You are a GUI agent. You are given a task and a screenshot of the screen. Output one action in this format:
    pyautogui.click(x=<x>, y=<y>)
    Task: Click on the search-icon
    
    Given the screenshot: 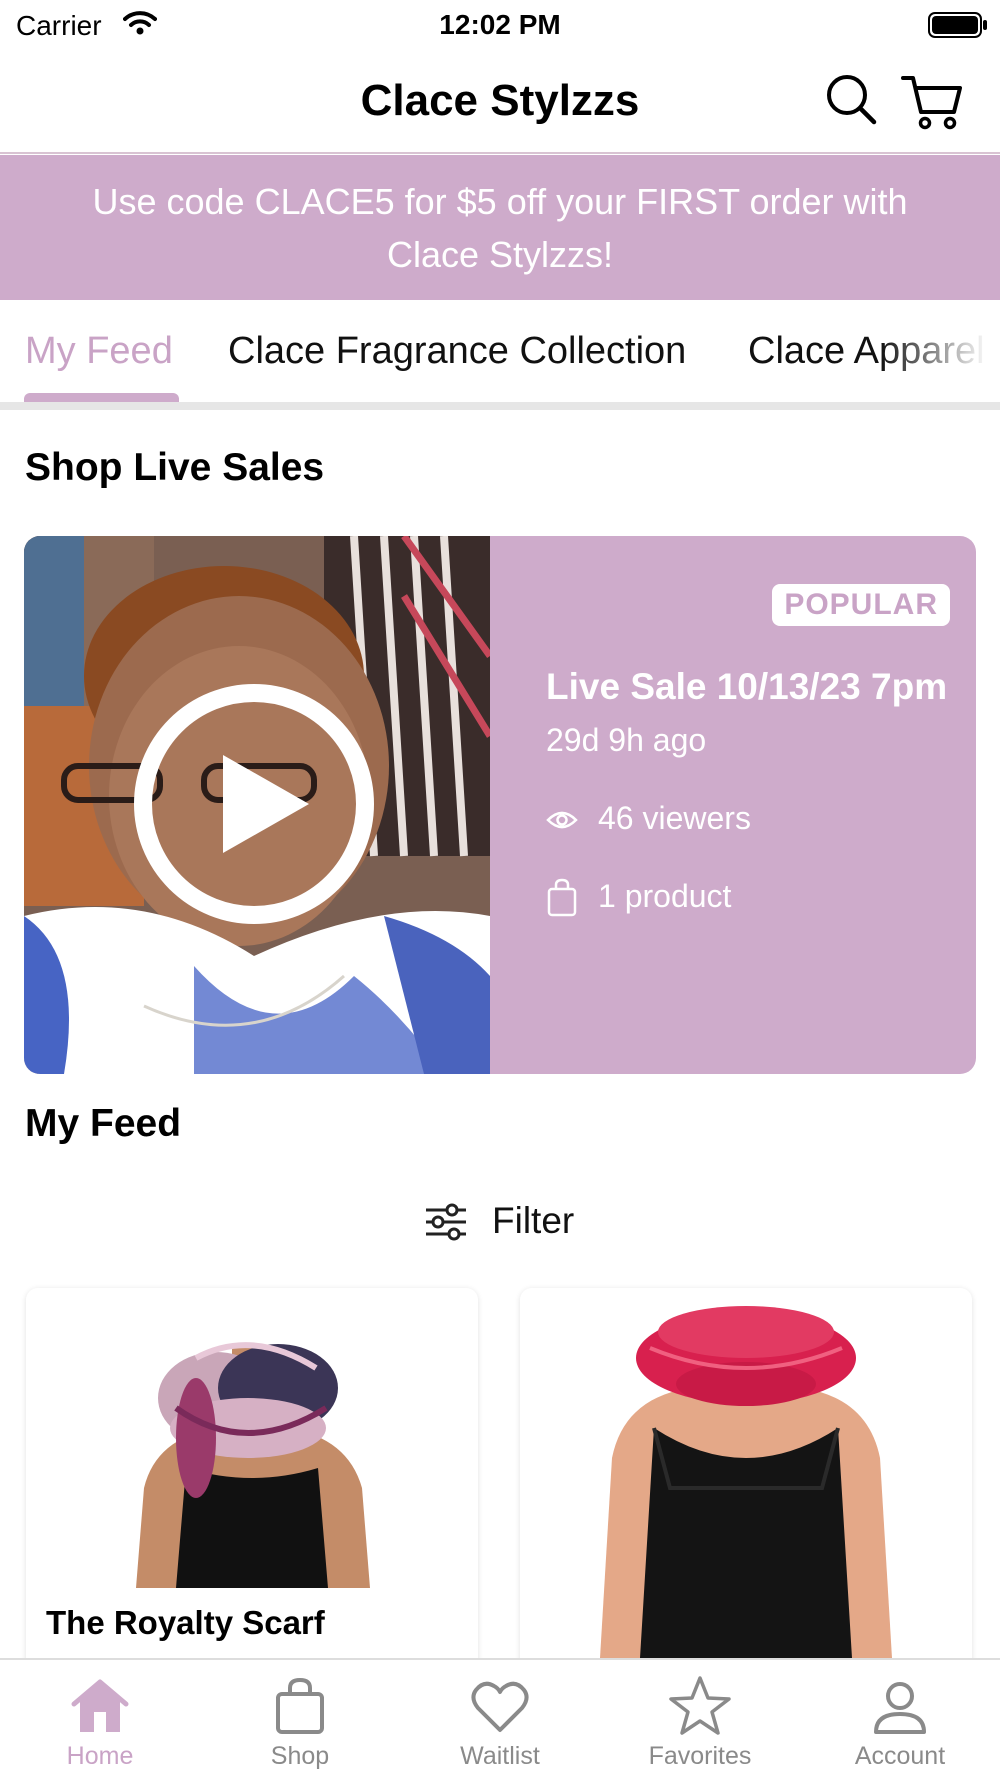 What is the action you would take?
    pyautogui.click(x=852, y=100)
    